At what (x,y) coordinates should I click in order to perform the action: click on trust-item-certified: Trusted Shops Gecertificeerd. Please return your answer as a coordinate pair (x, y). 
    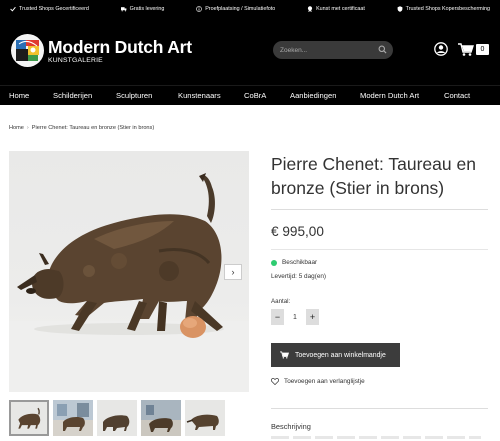
    Looking at the image, I should click on (49, 9).